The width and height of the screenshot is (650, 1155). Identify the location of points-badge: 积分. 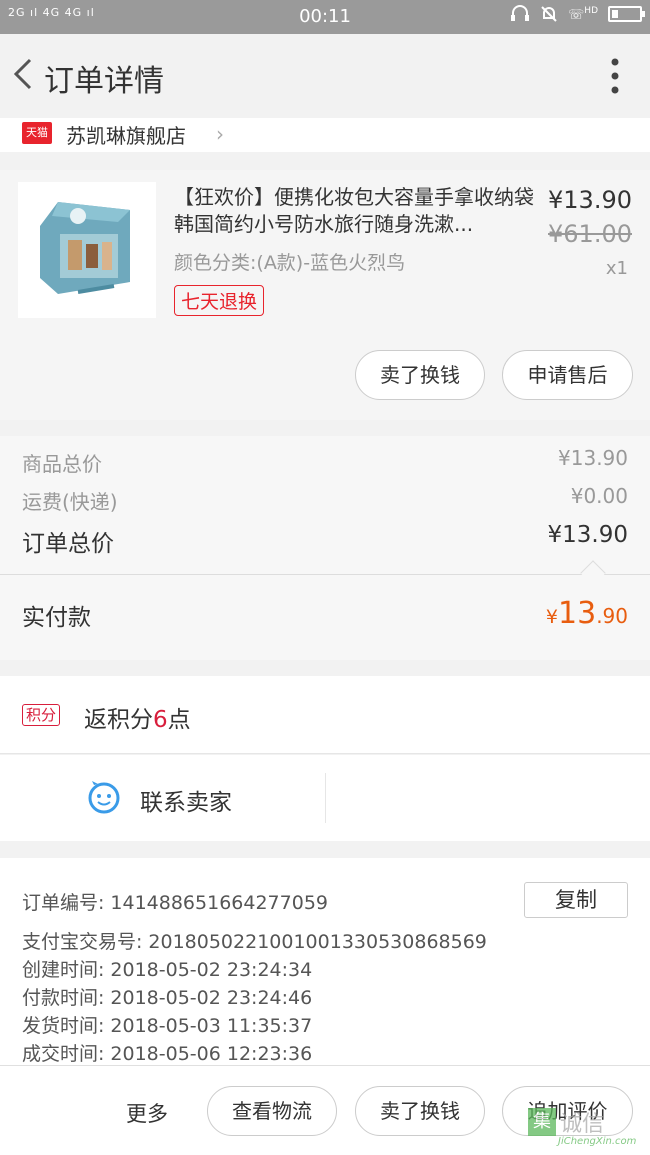
(41, 715).